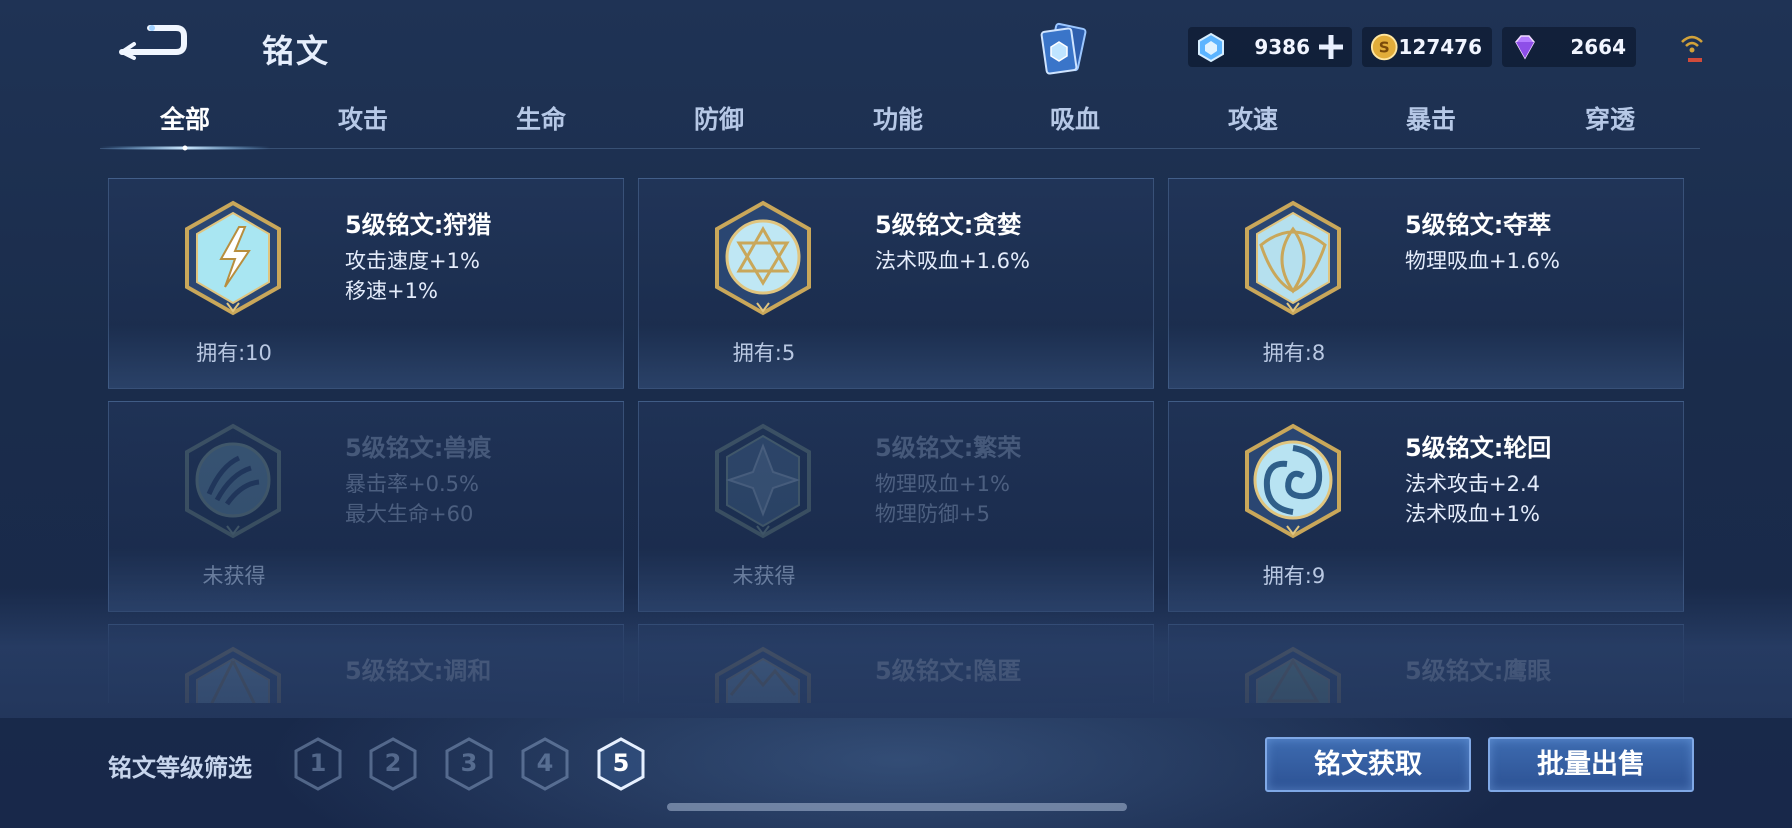  I want to click on level-filter-1: 1, so click(318, 764).